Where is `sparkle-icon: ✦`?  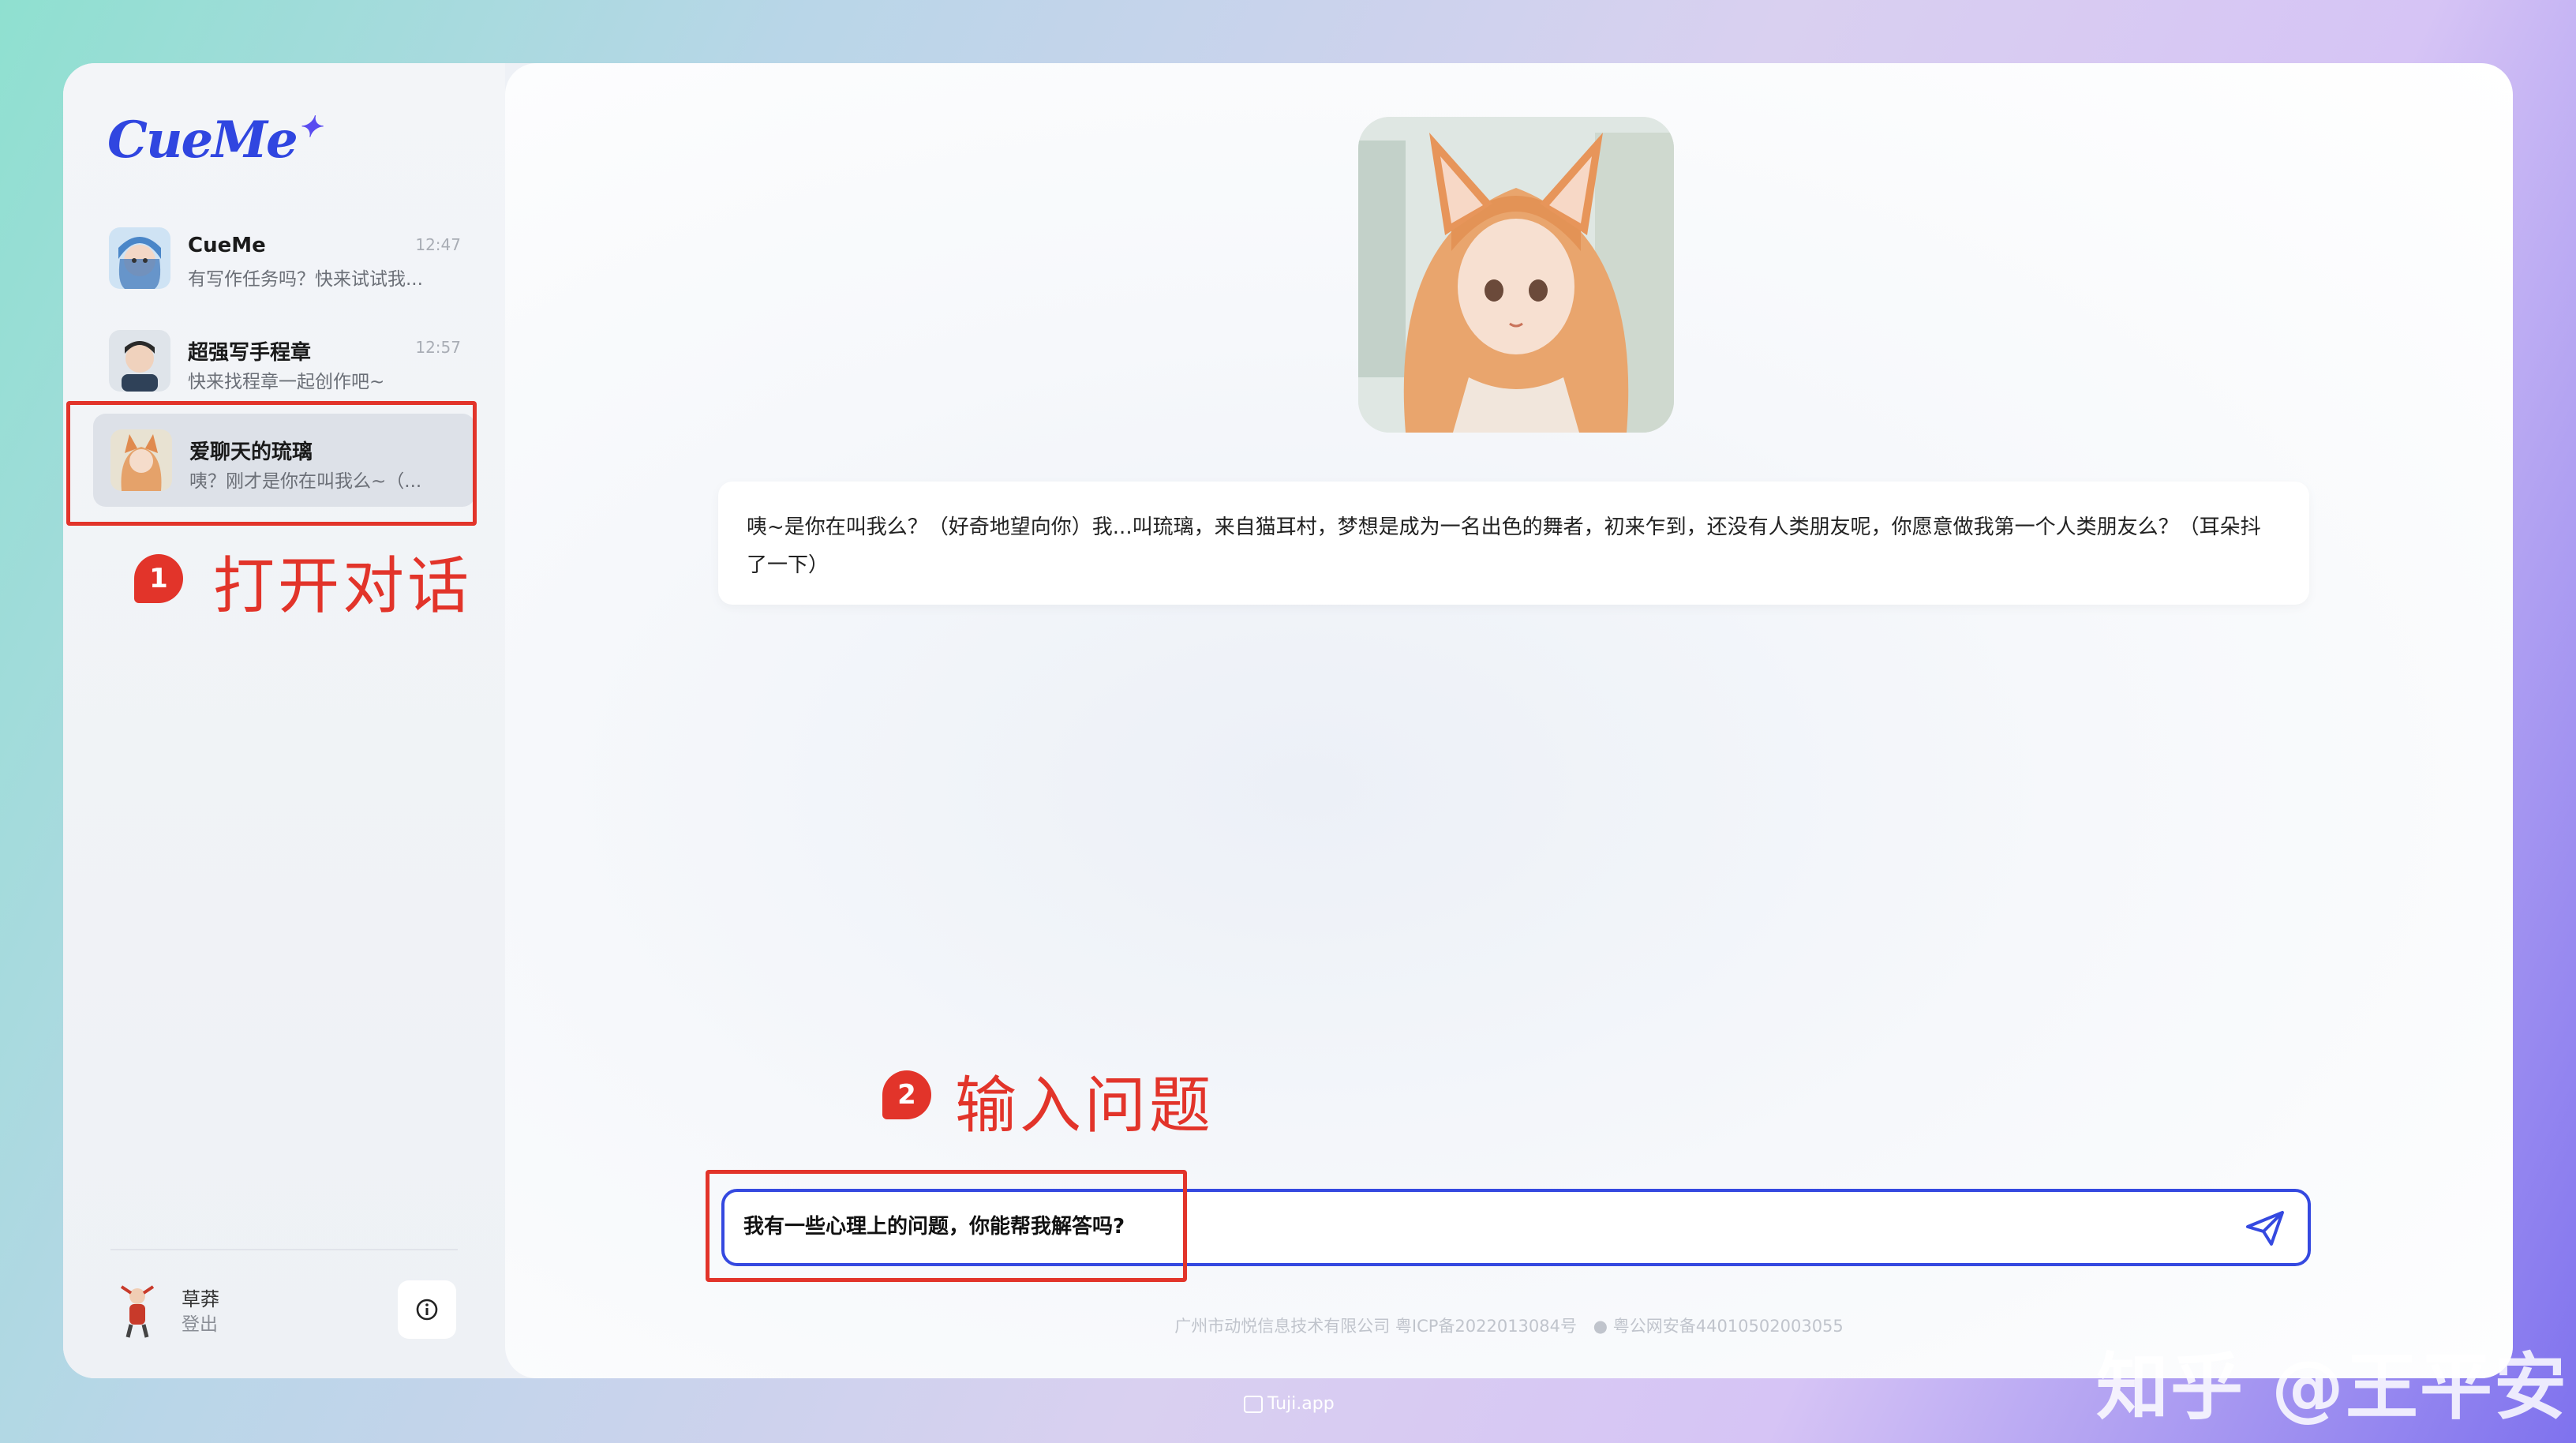 sparkle-icon: ✦ is located at coordinates (310, 127).